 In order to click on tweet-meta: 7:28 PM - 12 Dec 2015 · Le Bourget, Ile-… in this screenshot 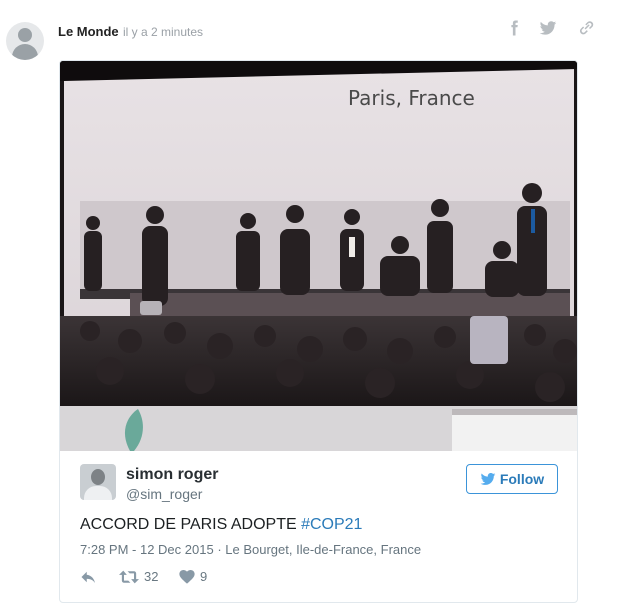, I will do `click(250, 549)`.